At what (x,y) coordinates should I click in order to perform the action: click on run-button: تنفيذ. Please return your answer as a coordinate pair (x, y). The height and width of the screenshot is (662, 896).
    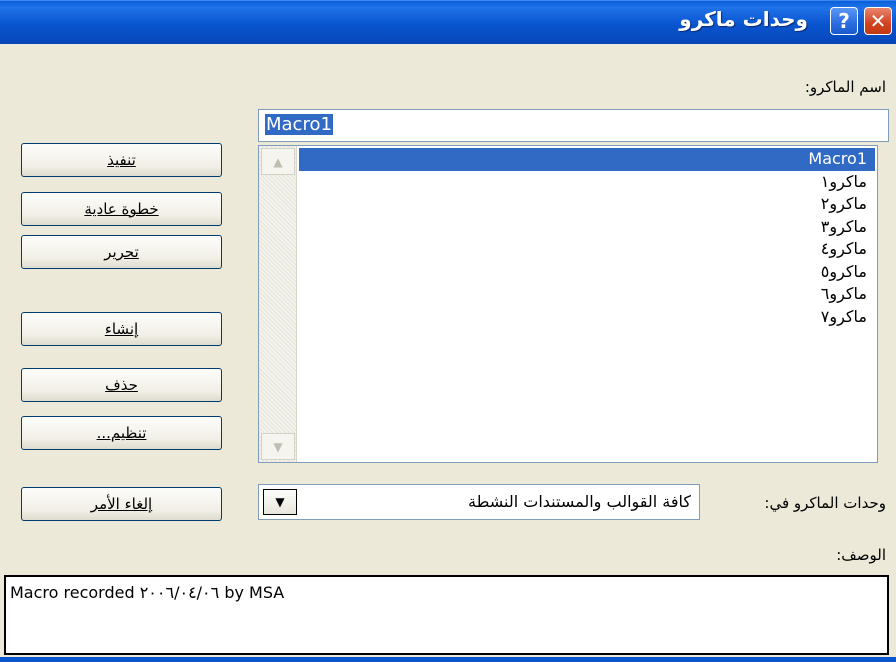
    Looking at the image, I should click on (121, 160).